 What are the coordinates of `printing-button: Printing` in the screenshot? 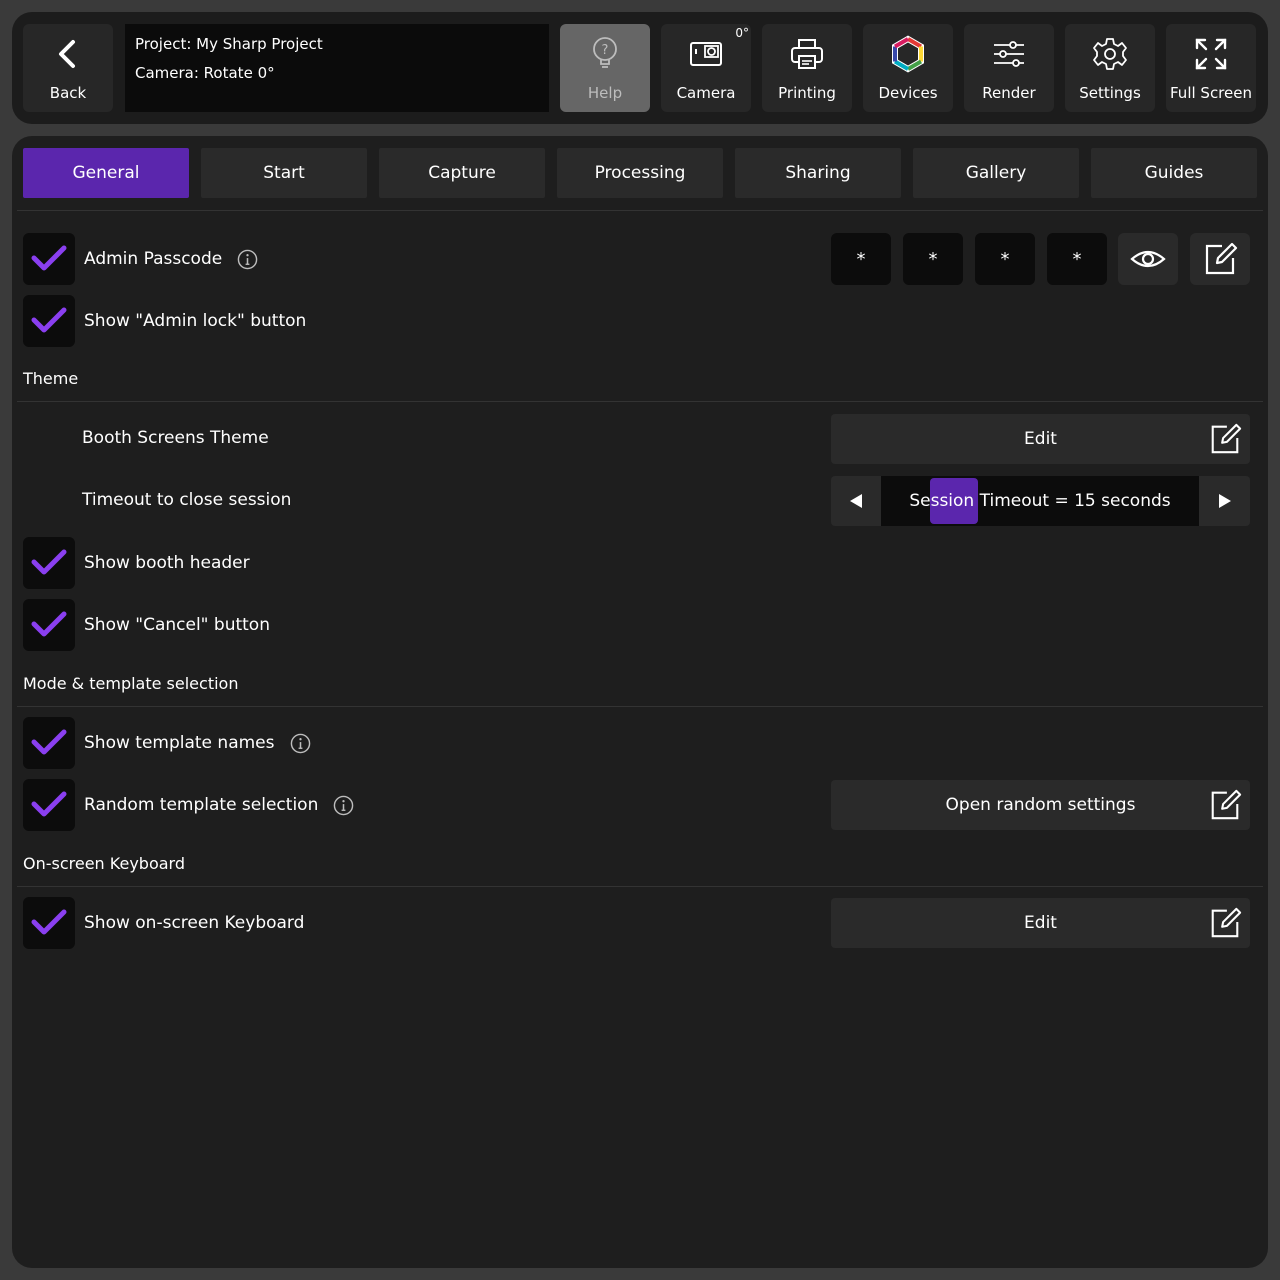 It's located at (807, 68).